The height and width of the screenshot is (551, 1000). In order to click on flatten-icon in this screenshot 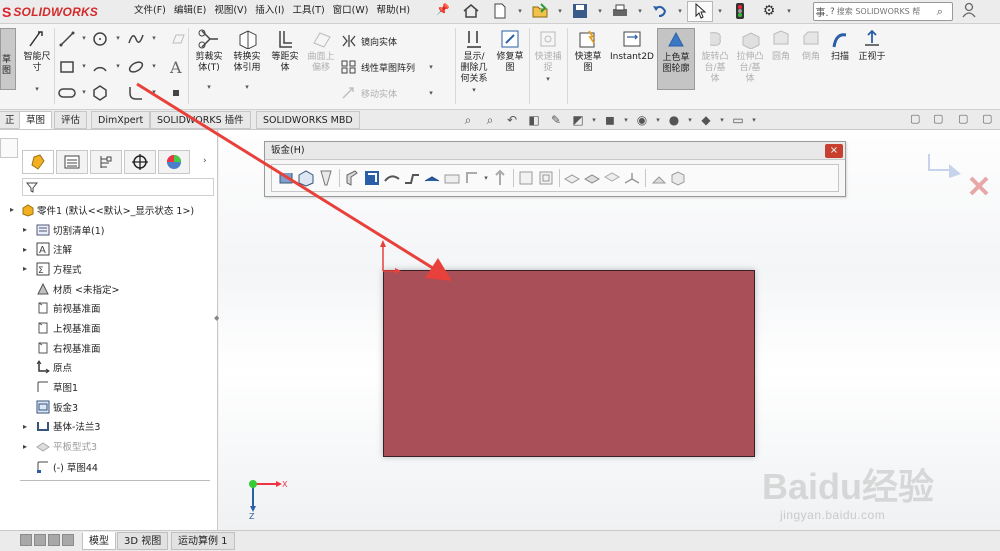, I will do `click(572, 178)`.